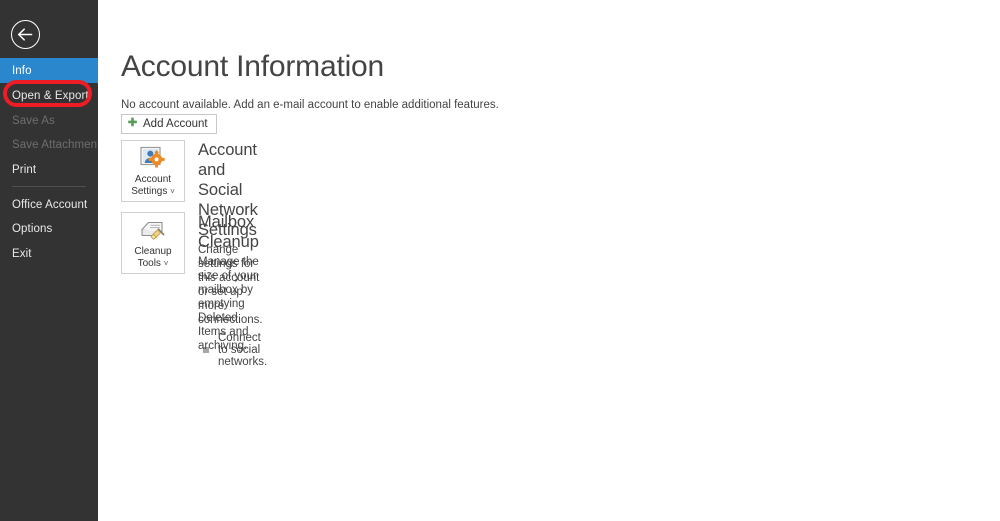 This screenshot has height=521, width=1000. I want to click on sidebar-item-label: Office Account, so click(50, 204).